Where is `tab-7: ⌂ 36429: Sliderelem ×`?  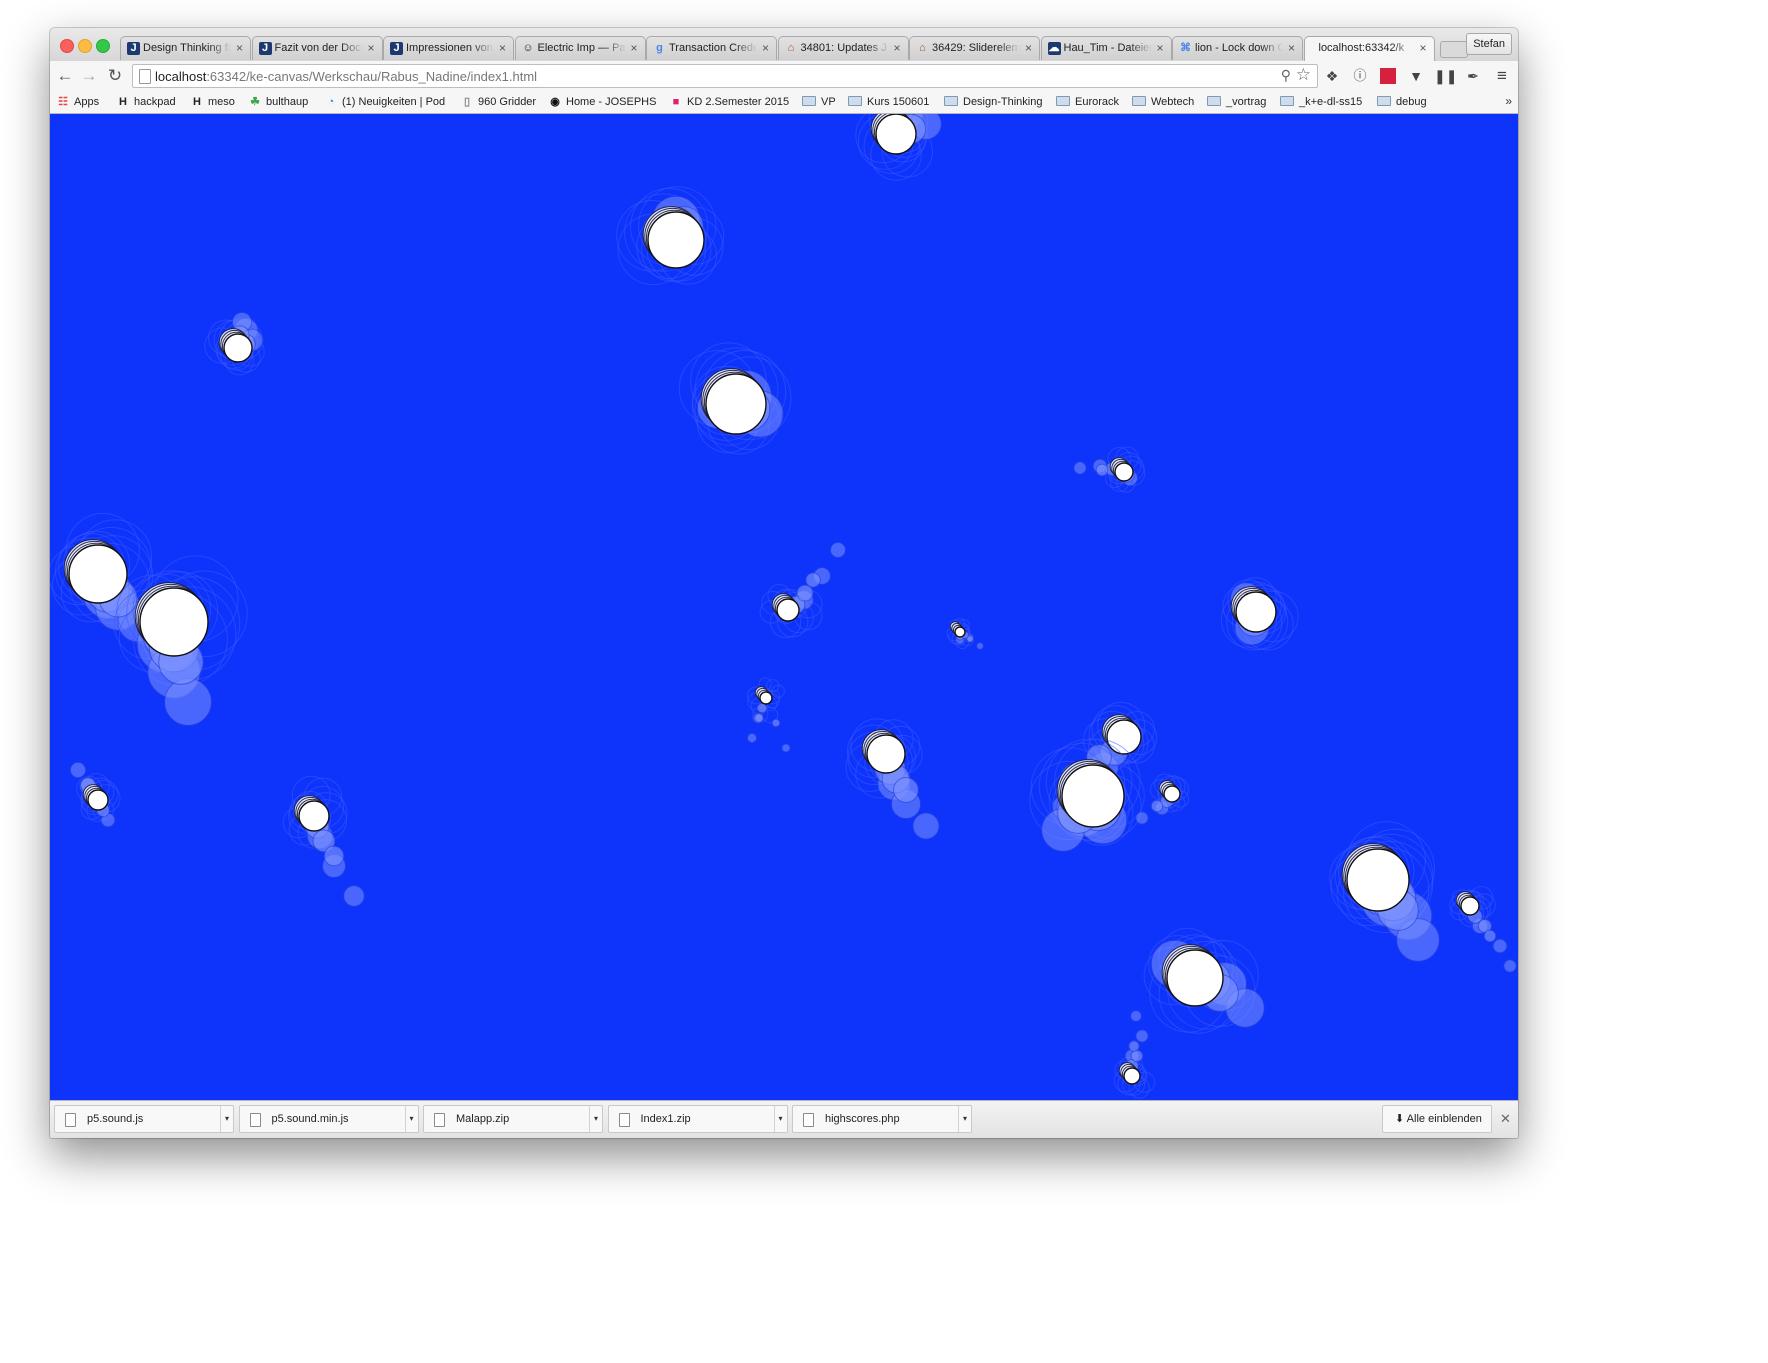 tab-7: ⌂ 36429: Sliderelem × is located at coordinates (974, 48).